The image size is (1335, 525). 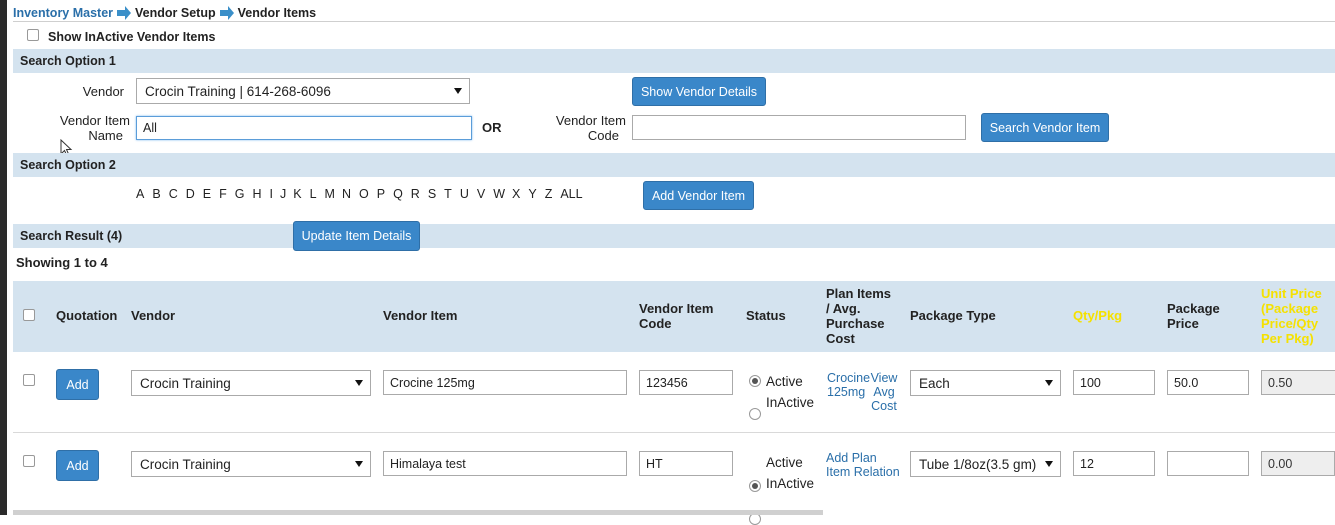 I want to click on status-inactive-label: InActive, so click(x=790, y=483).